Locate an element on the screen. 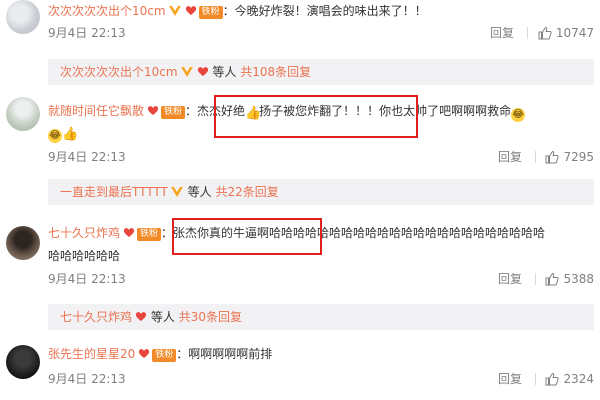 This screenshot has width=600, height=400. comment-text: ：啊啊啊啊啊前排 is located at coordinates (224, 354).